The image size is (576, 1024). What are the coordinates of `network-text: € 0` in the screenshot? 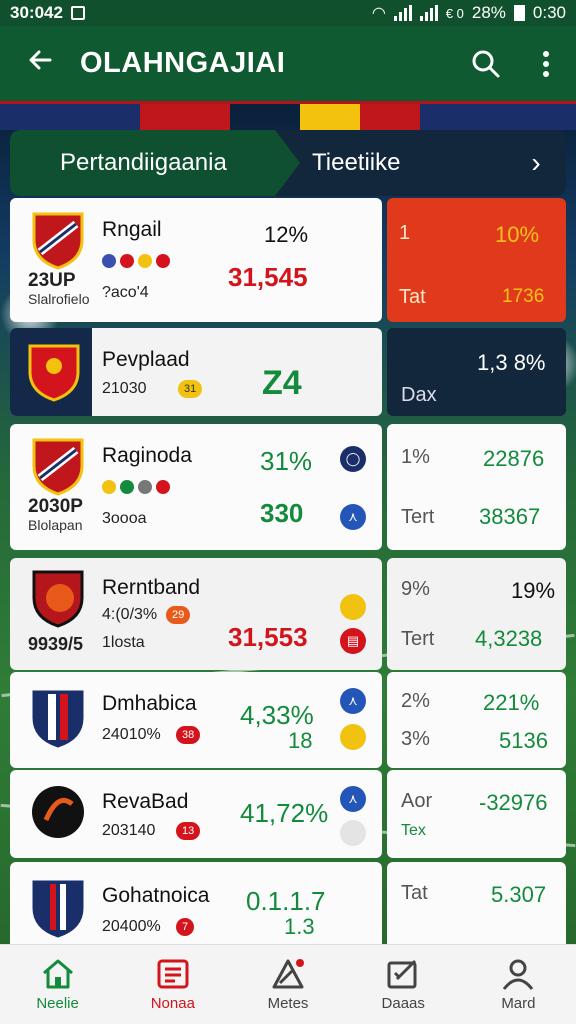 It's located at (454, 13).